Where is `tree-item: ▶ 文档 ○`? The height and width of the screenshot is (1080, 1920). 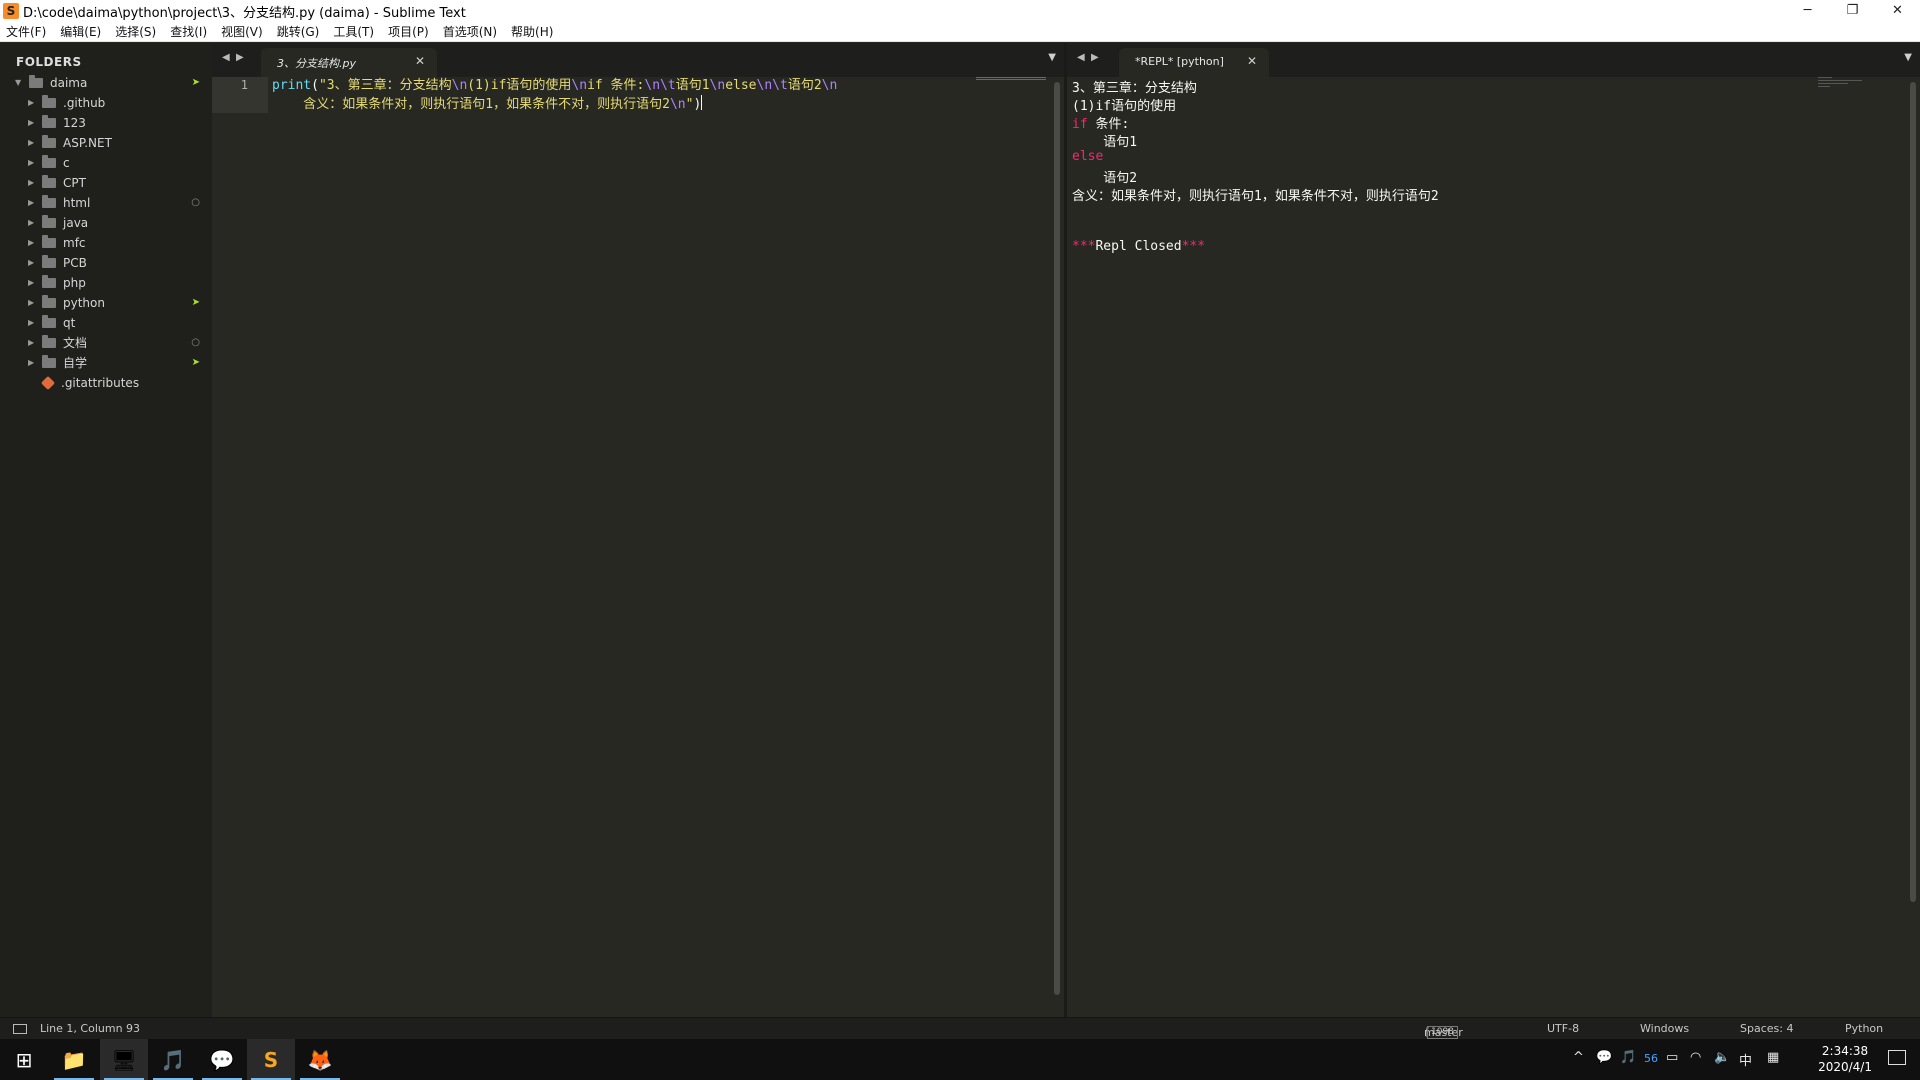
tree-item: ▶ 文档 ○ is located at coordinates (106, 343).